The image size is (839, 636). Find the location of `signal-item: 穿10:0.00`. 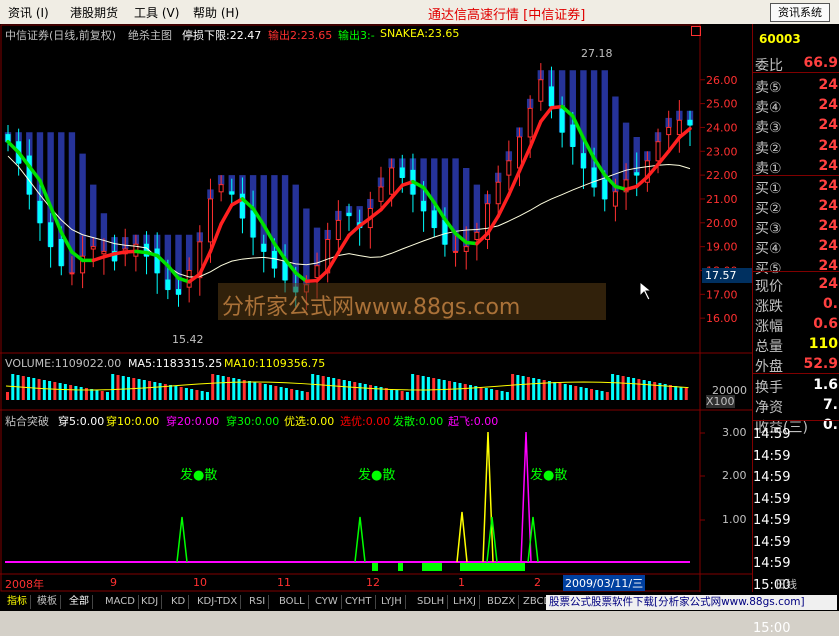

signal-item: 穿10:0.00 is located at coordinates (133, 421).